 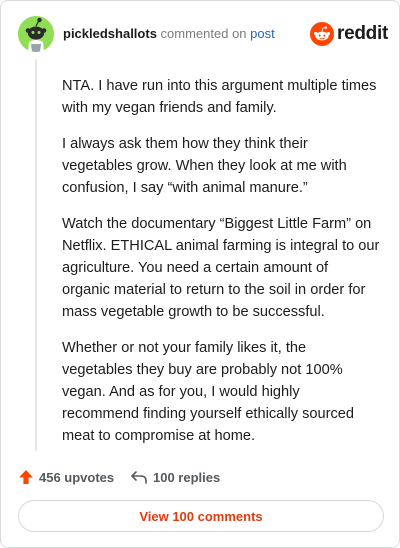 I want to click on upvote-button: 456 upvotes, so click(x=66, y=477).